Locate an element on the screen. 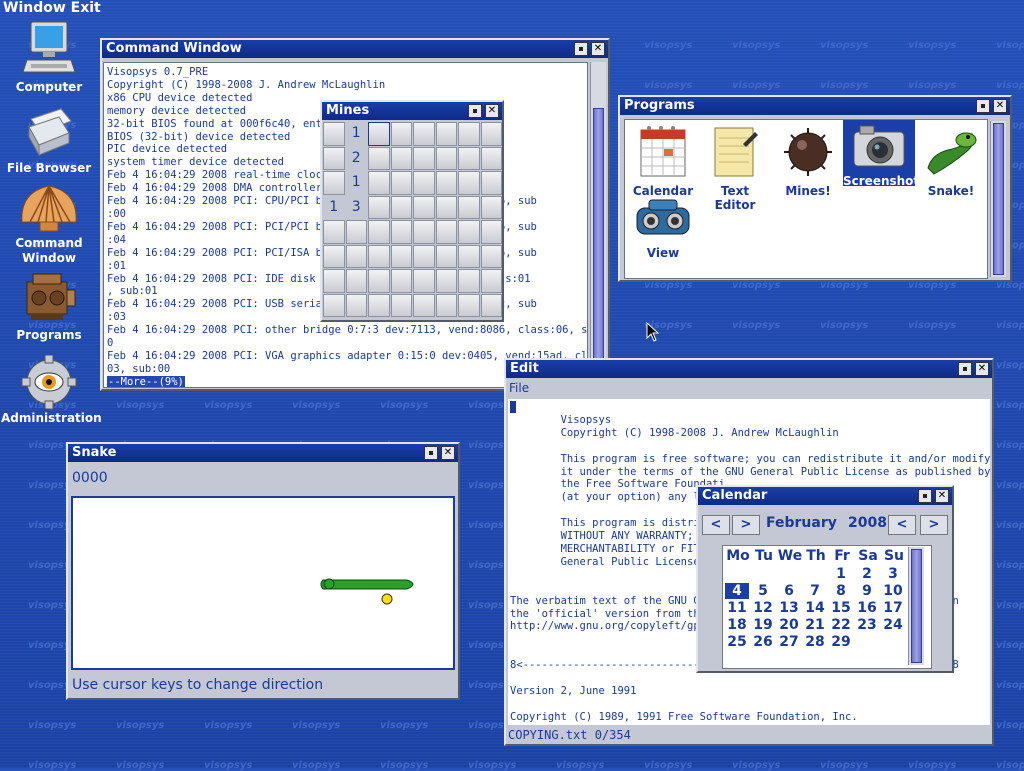 The height and width of the screenshot is (771, 1024). calendar-day: 11 is located at coordinates (737, 608).